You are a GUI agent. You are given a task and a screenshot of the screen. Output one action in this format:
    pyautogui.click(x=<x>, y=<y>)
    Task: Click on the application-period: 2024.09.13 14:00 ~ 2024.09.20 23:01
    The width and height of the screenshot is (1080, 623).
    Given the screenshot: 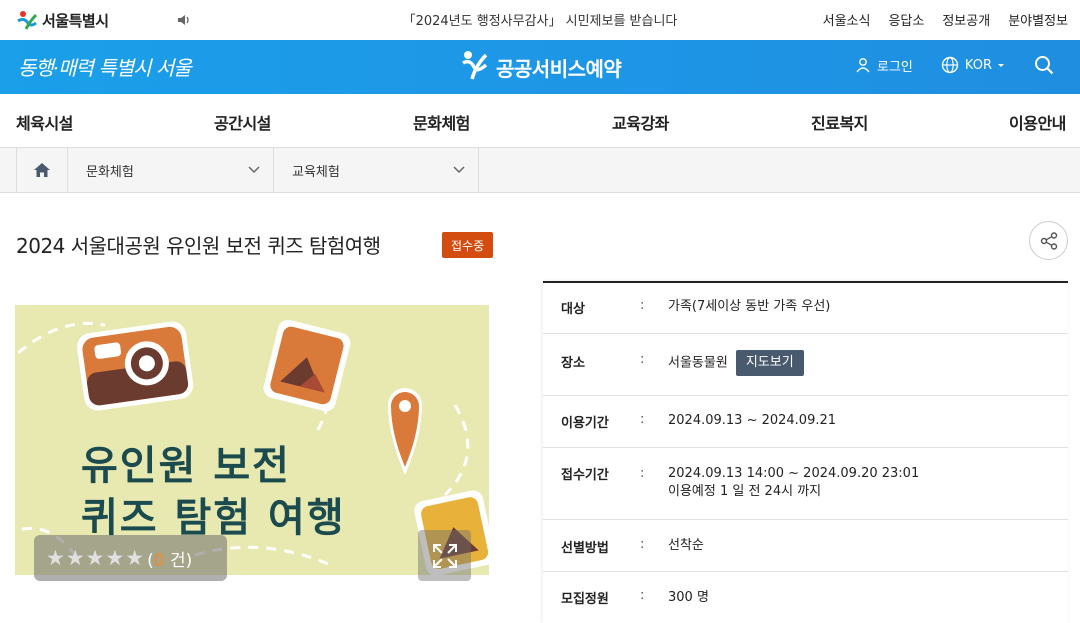 What is the action you would take?
    pyautogui.click(x=794, y=473)
    